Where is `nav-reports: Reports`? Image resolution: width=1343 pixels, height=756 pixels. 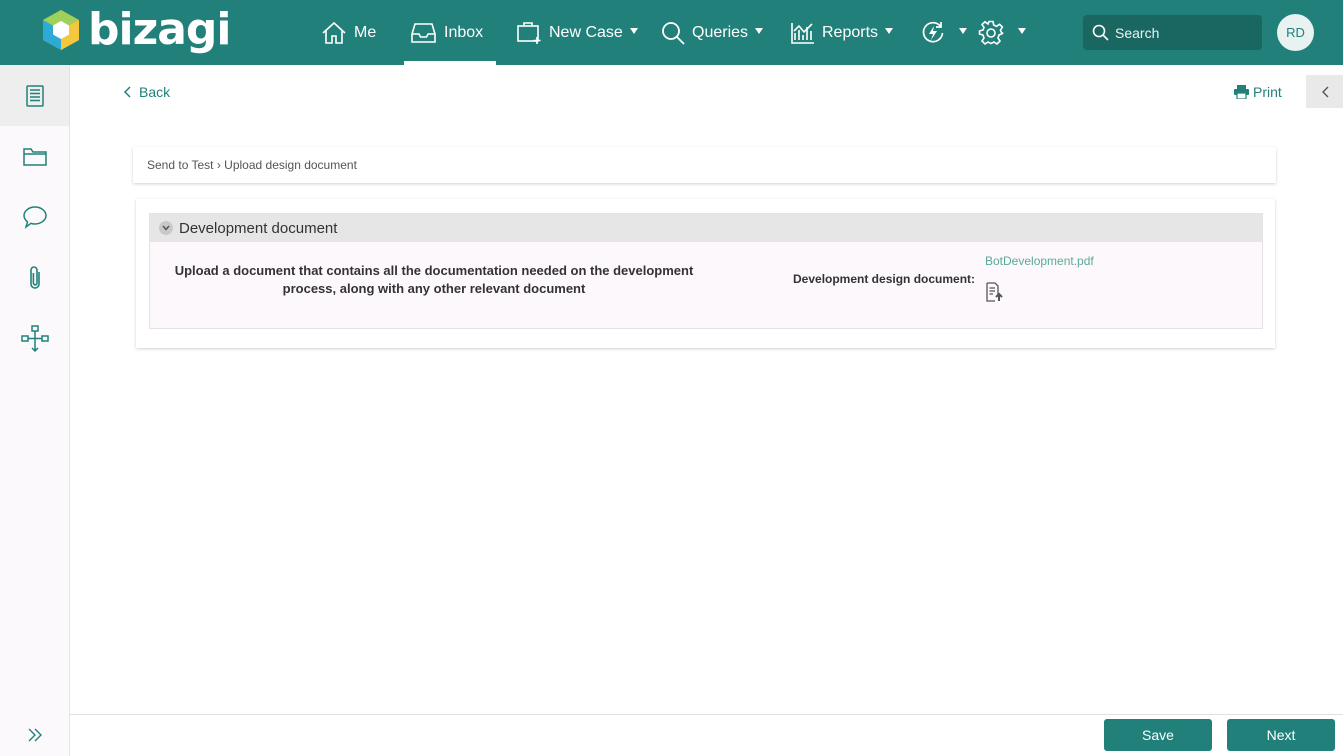 nav-reports: Reports is located at coordinates (842, 32).